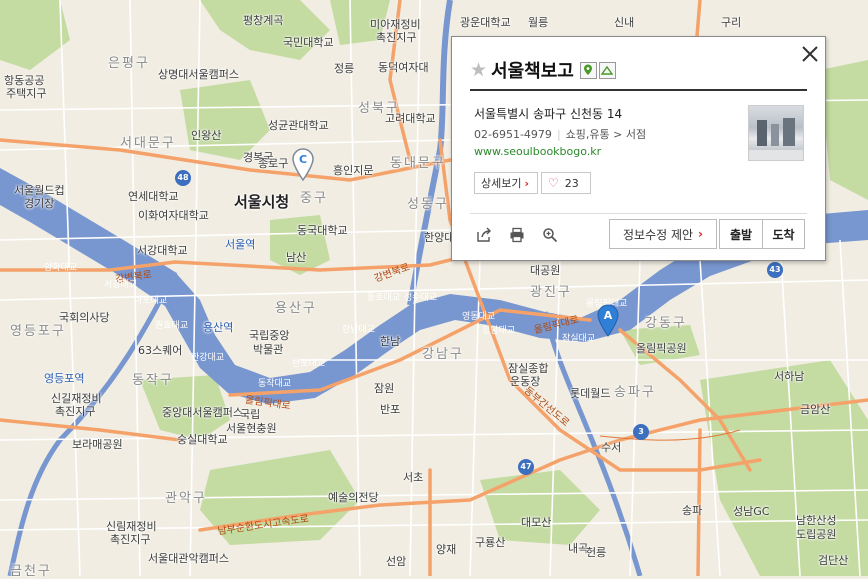 The width and height of the screenshot is (868, 579). I want to click on suggest-edit-button: 정보수정 제안 ›, so click(663, 234).